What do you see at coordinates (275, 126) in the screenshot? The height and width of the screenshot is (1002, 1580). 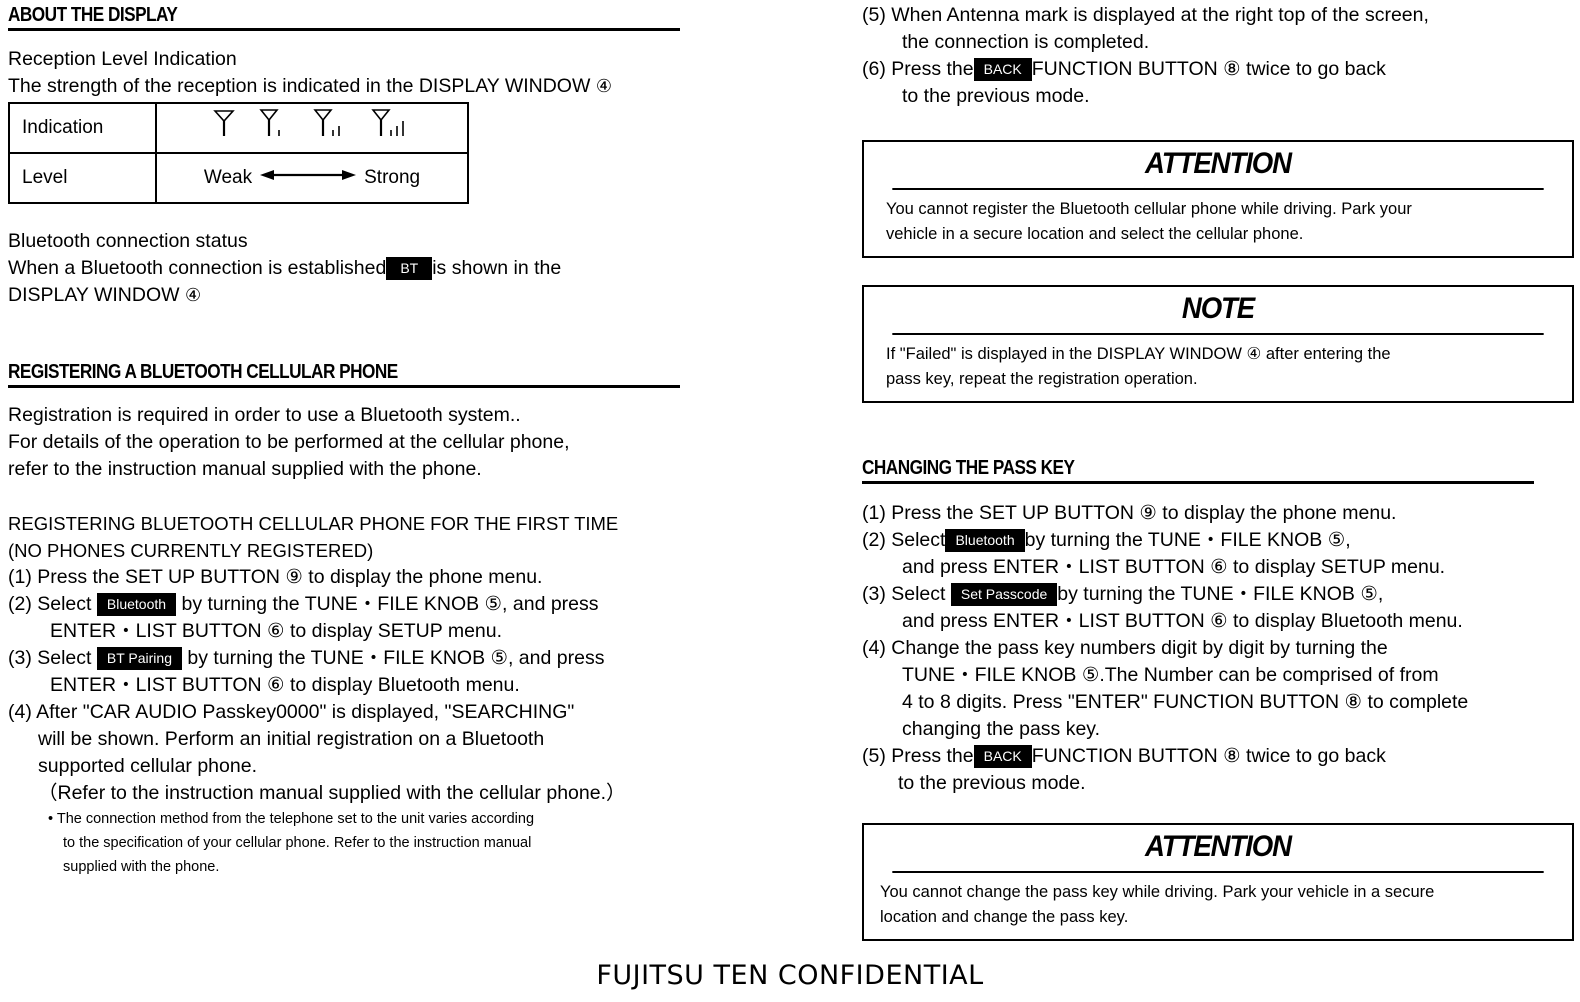 I see `antenna-1-bar-icon` at bounding box center [275, 126].